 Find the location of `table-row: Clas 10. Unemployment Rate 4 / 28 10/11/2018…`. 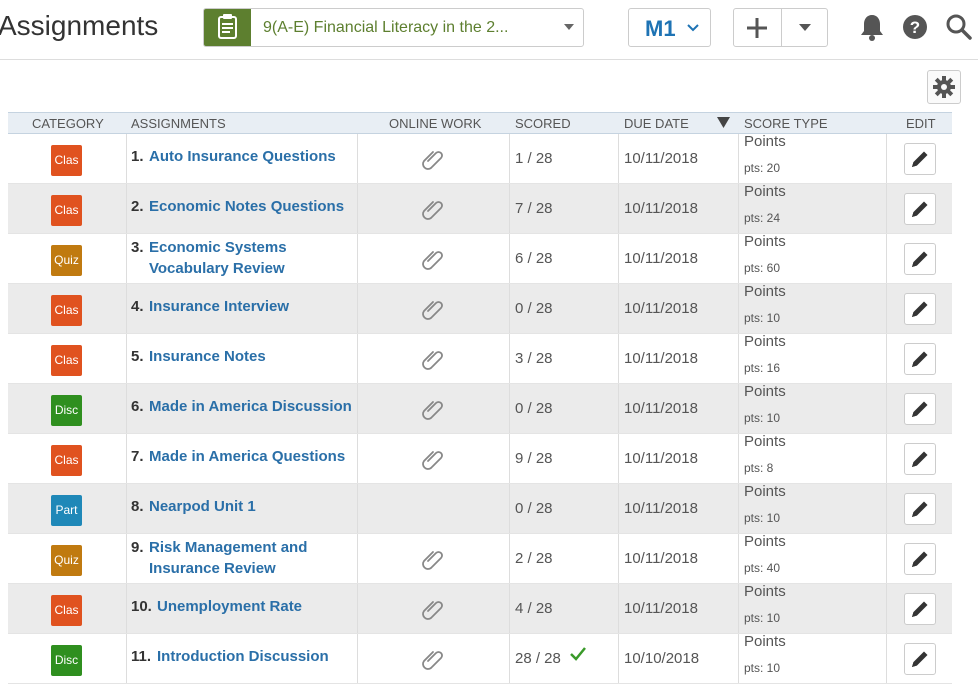

table-row: Clas 10. Unemployment Rate 4 / 28 10/11/2018… is located at coordinates (480, 608).